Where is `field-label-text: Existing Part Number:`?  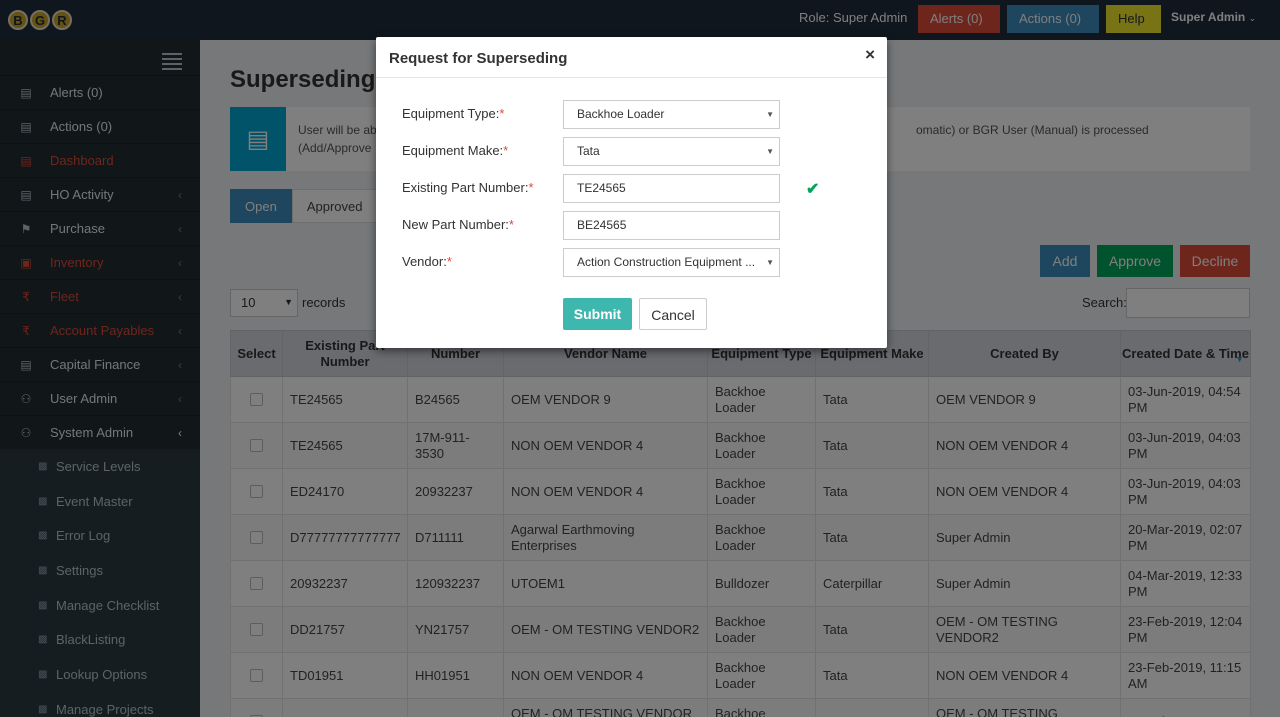
field-label-text: Existing Part Number: is located at coordinates (465, 187).